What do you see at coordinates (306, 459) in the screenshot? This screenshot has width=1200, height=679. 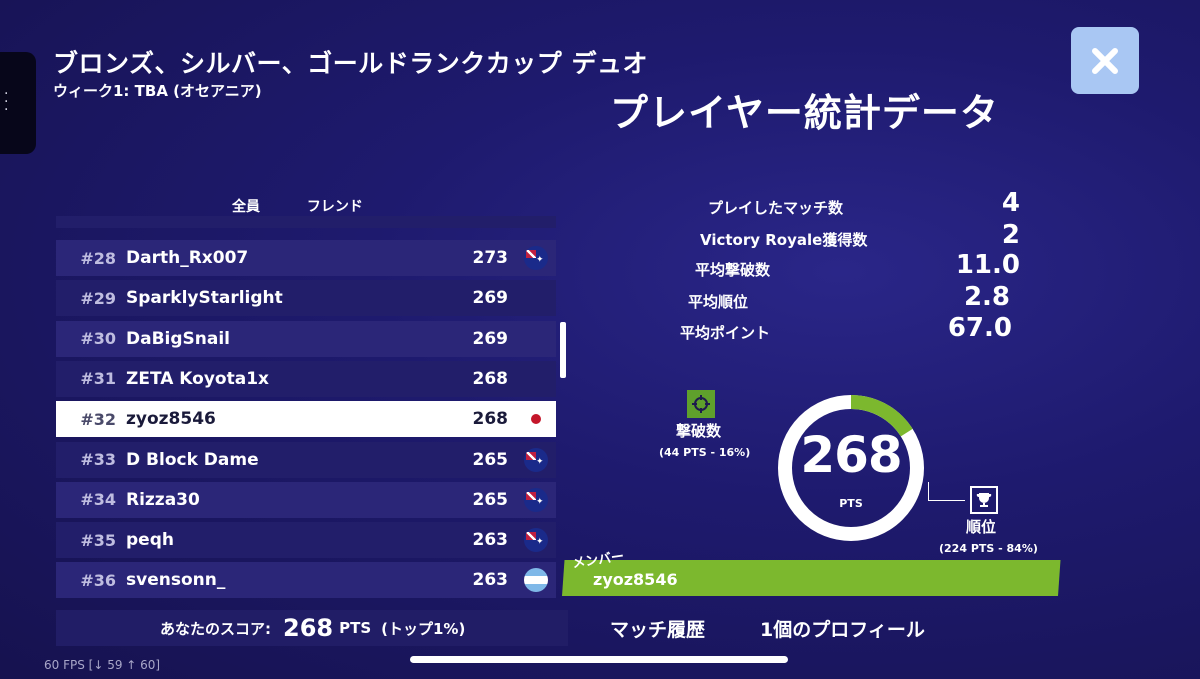 I see `leaderboard-row: #33 D Block Dame 265` at bounding box center [306, 459].